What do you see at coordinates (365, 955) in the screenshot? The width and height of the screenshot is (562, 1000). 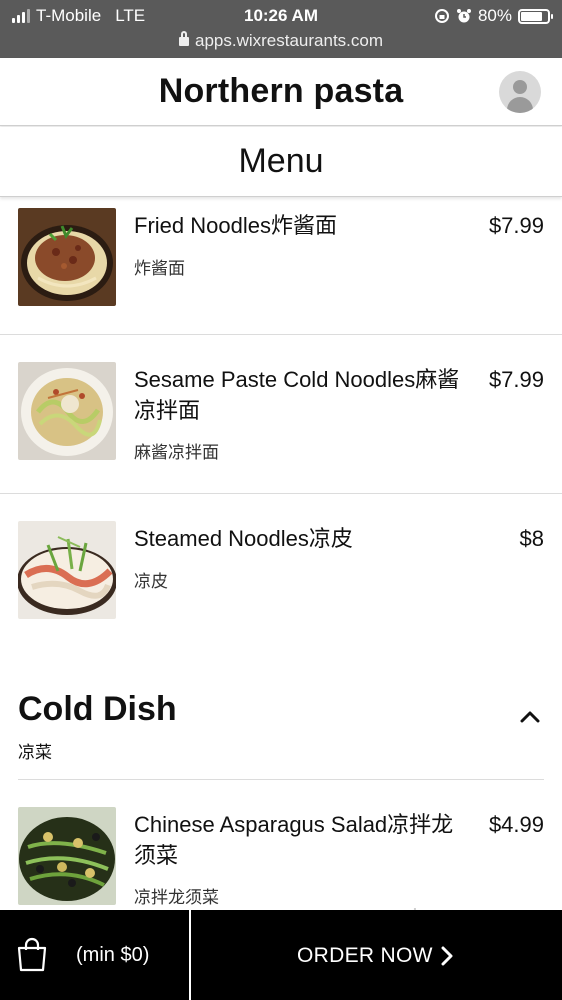 I see `order-now-label: ORDER NOW` at bounding box center [365, 955].